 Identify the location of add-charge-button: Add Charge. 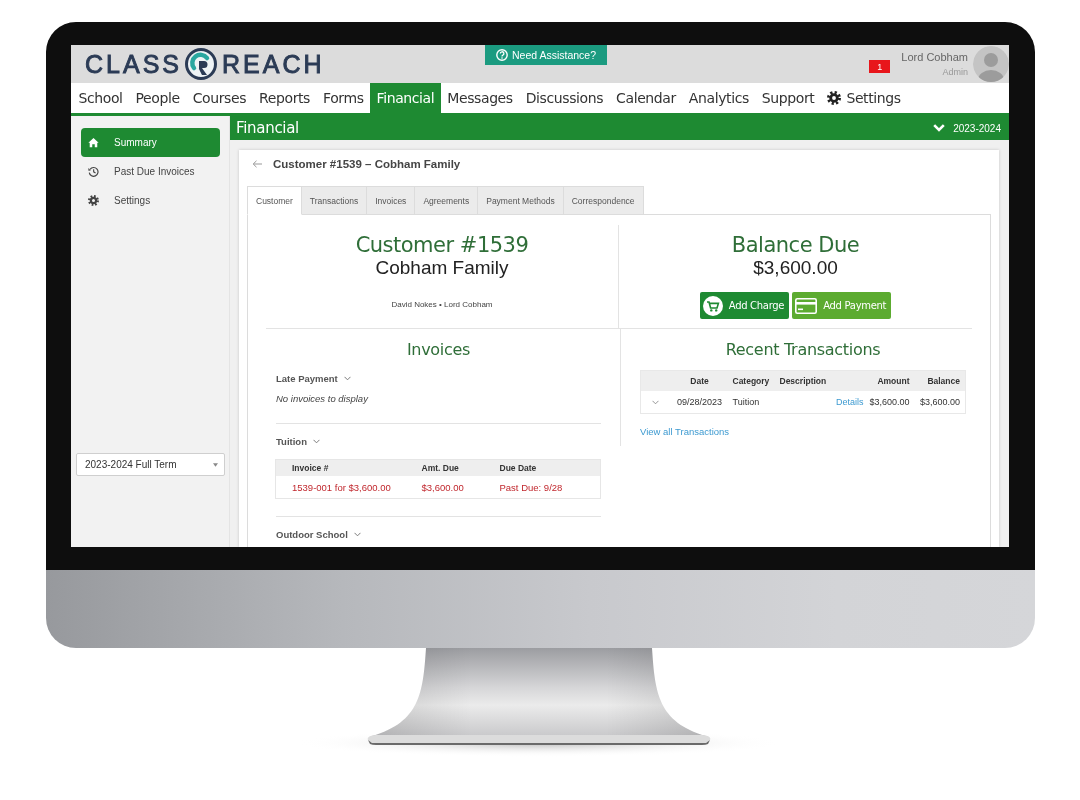
(744, 305).